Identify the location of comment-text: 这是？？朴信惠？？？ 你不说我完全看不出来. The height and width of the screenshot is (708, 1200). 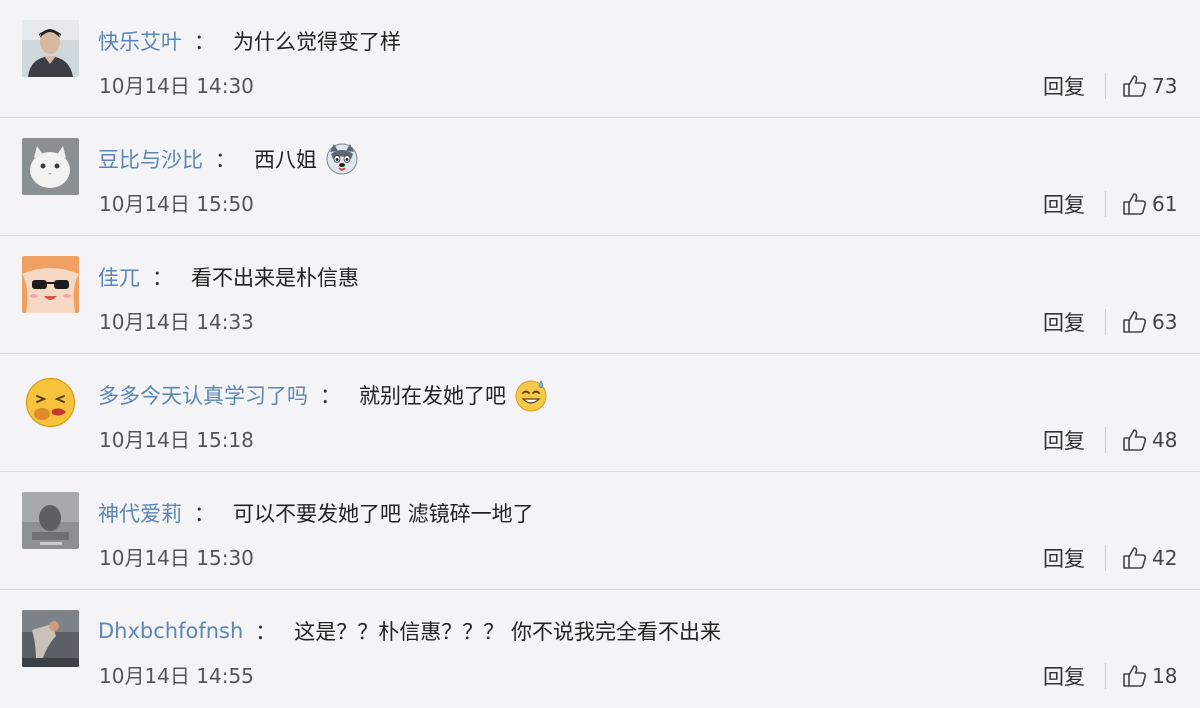
(507, 632).